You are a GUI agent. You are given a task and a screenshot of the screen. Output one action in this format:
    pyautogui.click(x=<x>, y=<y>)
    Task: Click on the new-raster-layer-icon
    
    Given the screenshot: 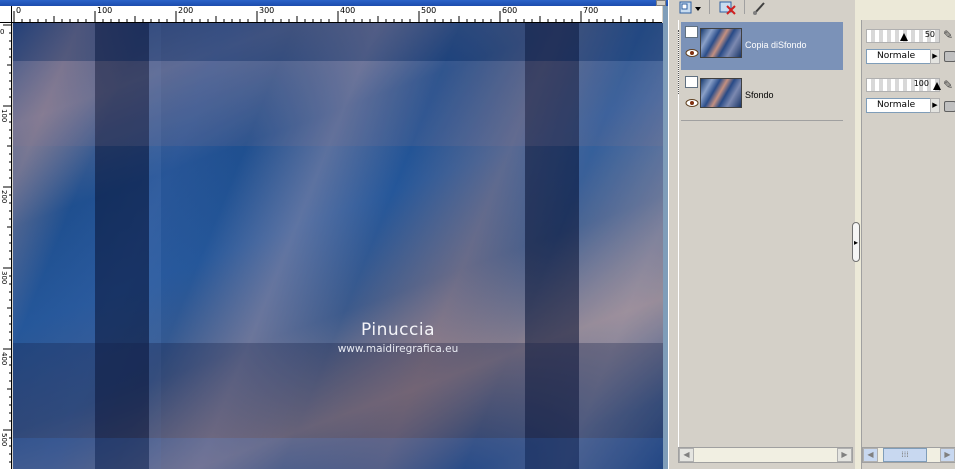 What is the action you would take?
    pyautogui.click(x=690, y=7)
    